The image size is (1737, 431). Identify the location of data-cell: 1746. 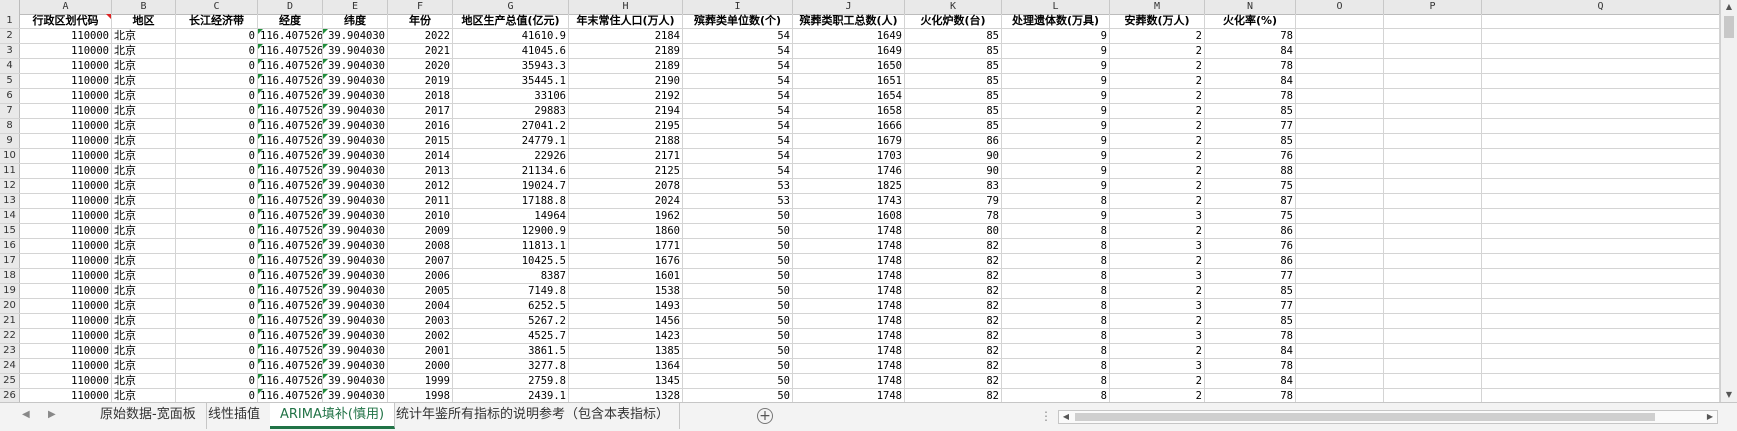
(849, 171).